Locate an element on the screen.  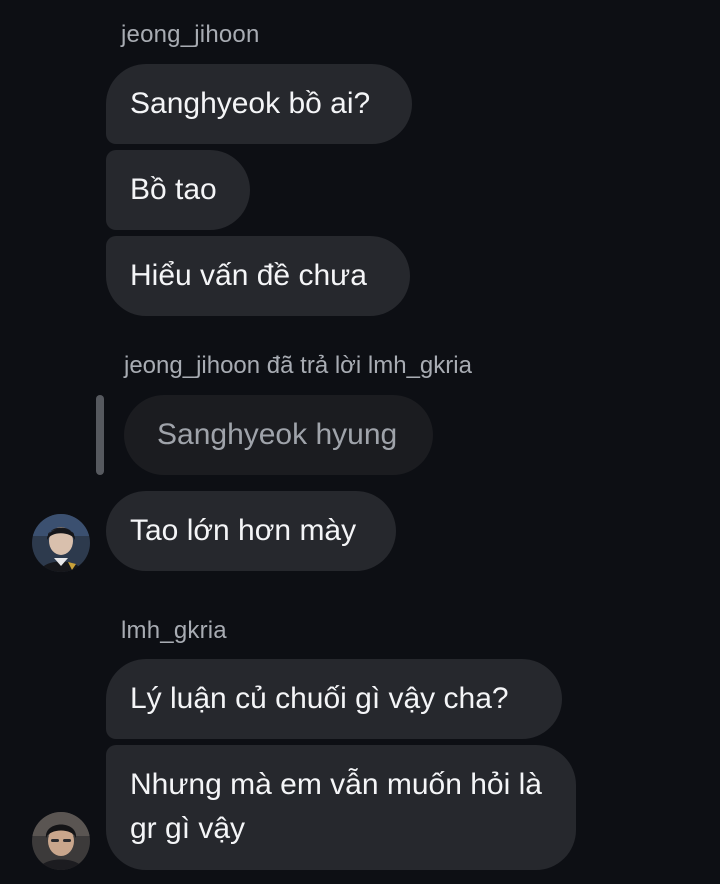
quoted-message-text: Sanghyeok hyung is located at coordinates (277, 434).